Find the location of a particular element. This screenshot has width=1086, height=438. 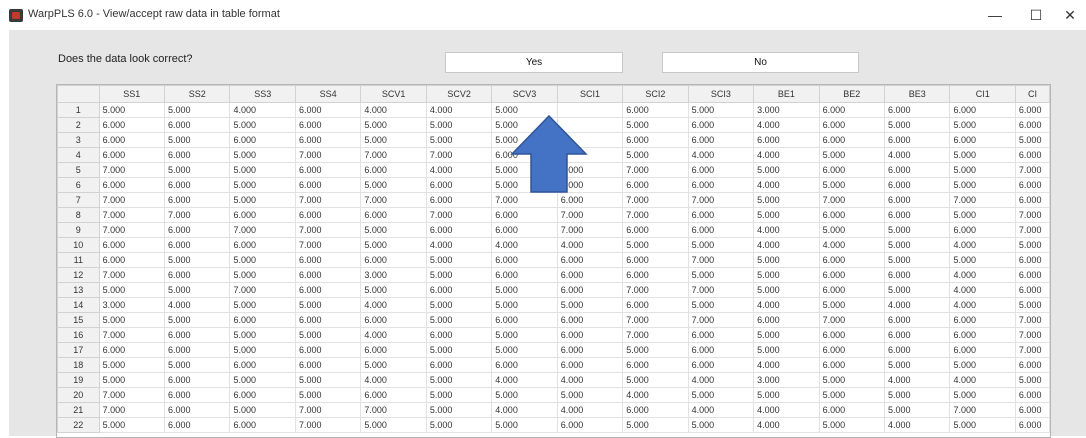

row-number: 20 is located at coordinates (78, 395).